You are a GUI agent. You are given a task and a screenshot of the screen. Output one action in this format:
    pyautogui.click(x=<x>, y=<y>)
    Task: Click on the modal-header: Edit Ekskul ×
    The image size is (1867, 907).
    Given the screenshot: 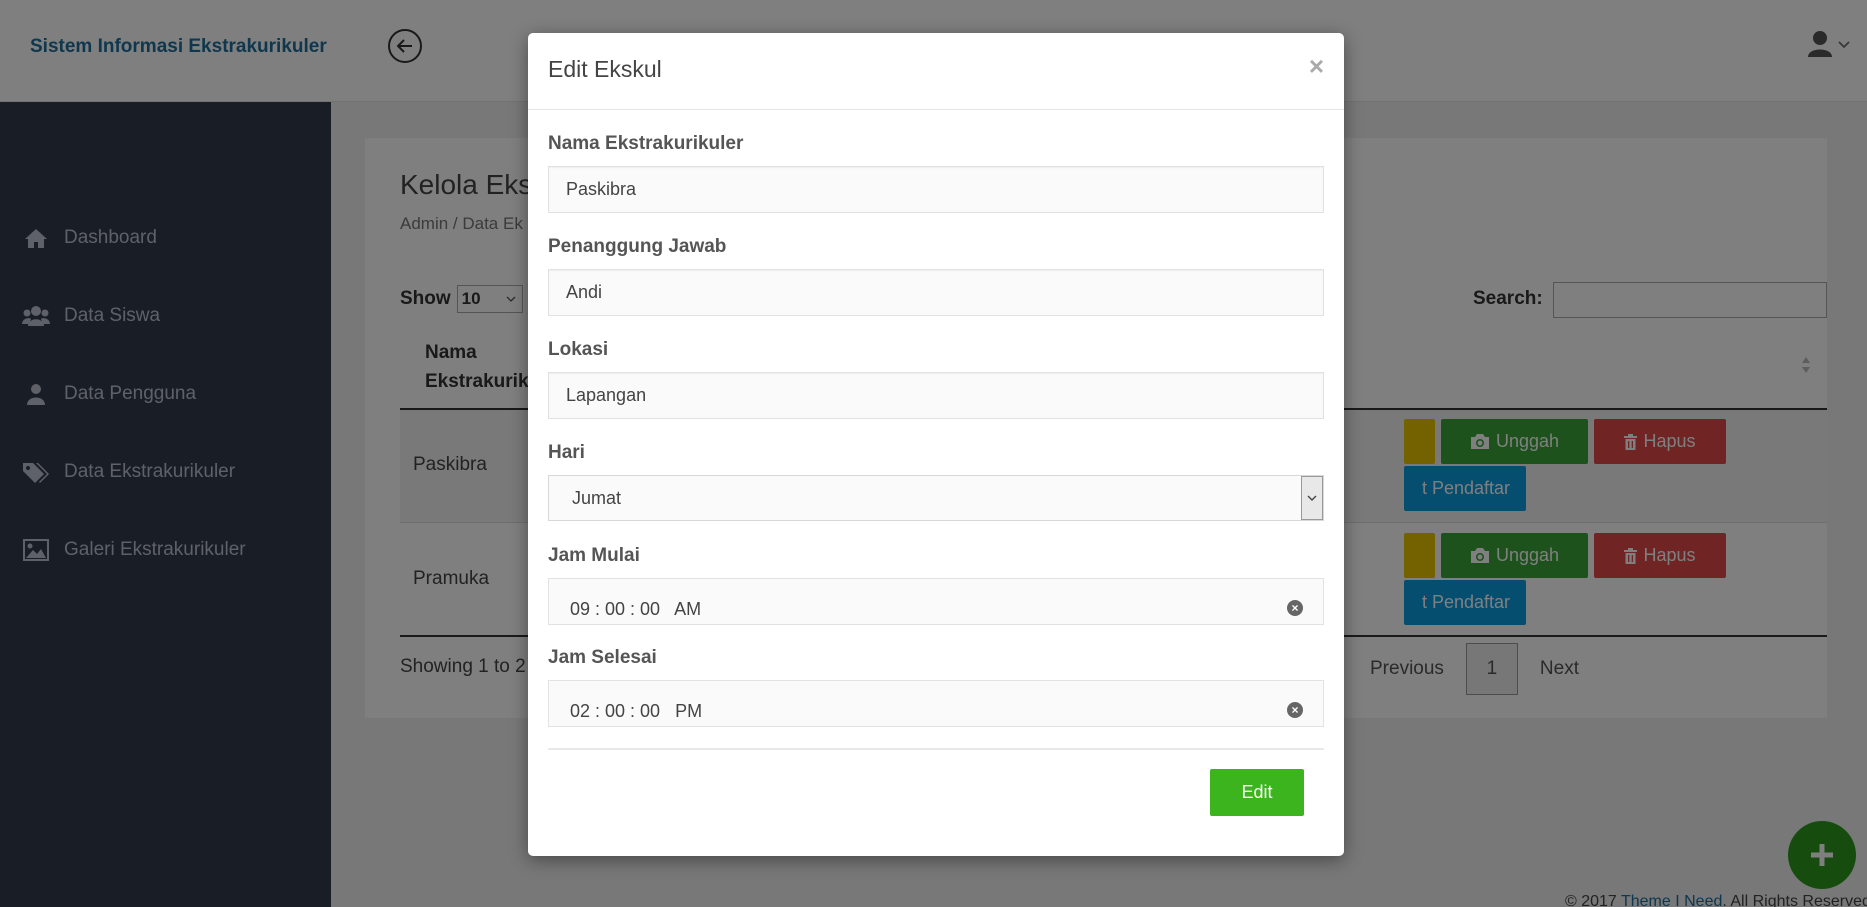 What is the action you would take?
    pyautogui.click(x=936, y=71)
    